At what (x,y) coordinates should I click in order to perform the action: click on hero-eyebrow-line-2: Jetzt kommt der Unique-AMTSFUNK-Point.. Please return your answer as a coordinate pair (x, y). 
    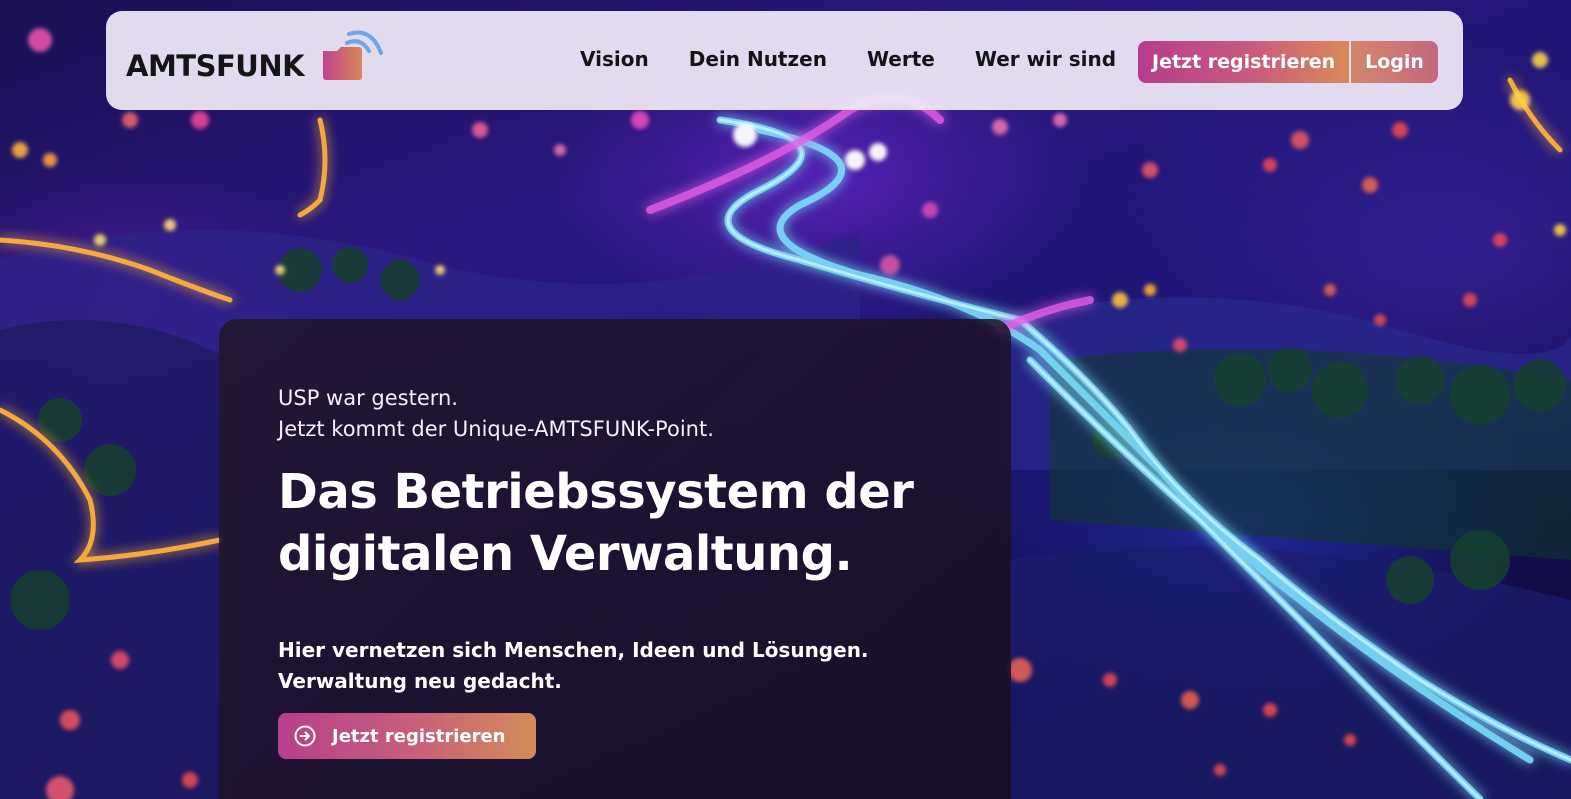
    Looking at the image, I should click on (496, 429).